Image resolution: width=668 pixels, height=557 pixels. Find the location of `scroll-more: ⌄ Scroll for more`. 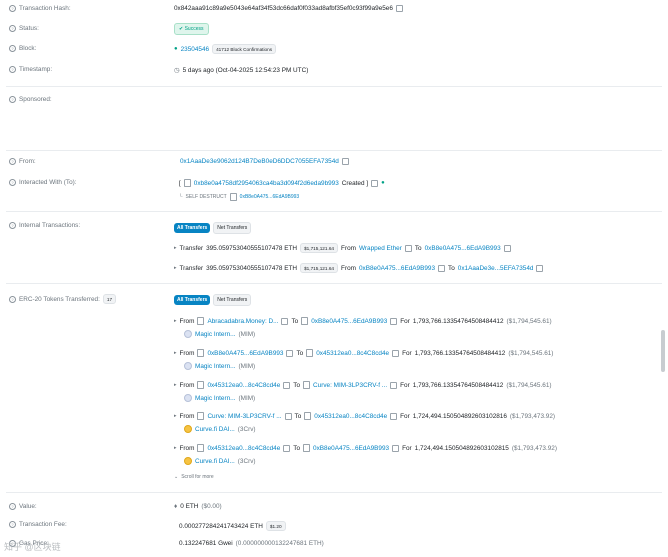

scroll-more: ⌄ Scroll for more is located at coordinates (194, 477).